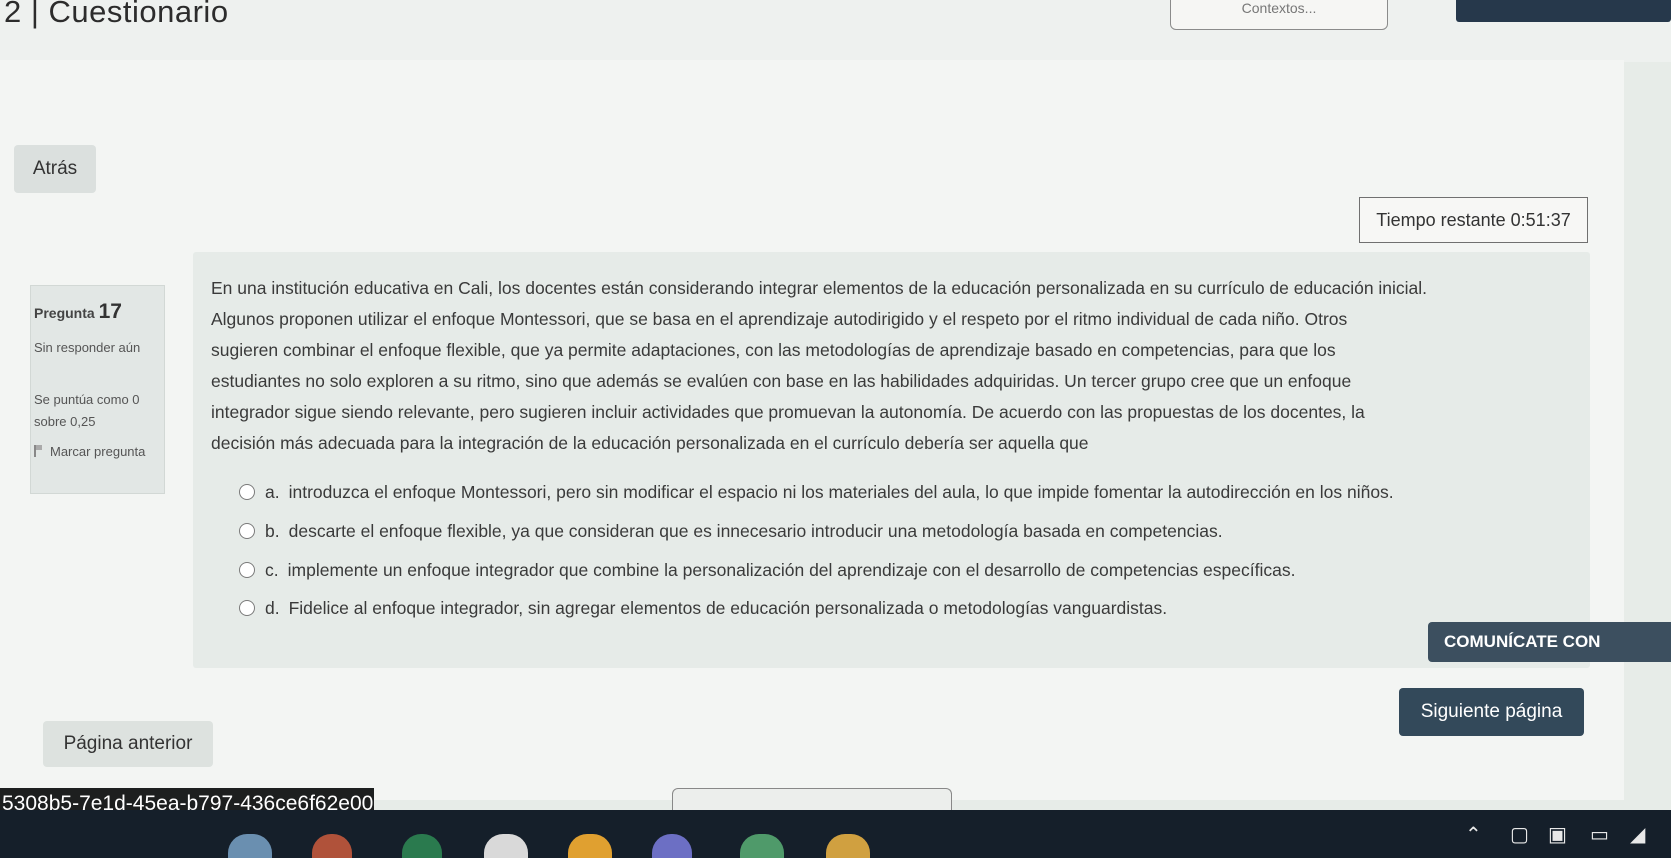 The image size is (1671, 858). I want to click on question-number: 17, so click(110, 311).